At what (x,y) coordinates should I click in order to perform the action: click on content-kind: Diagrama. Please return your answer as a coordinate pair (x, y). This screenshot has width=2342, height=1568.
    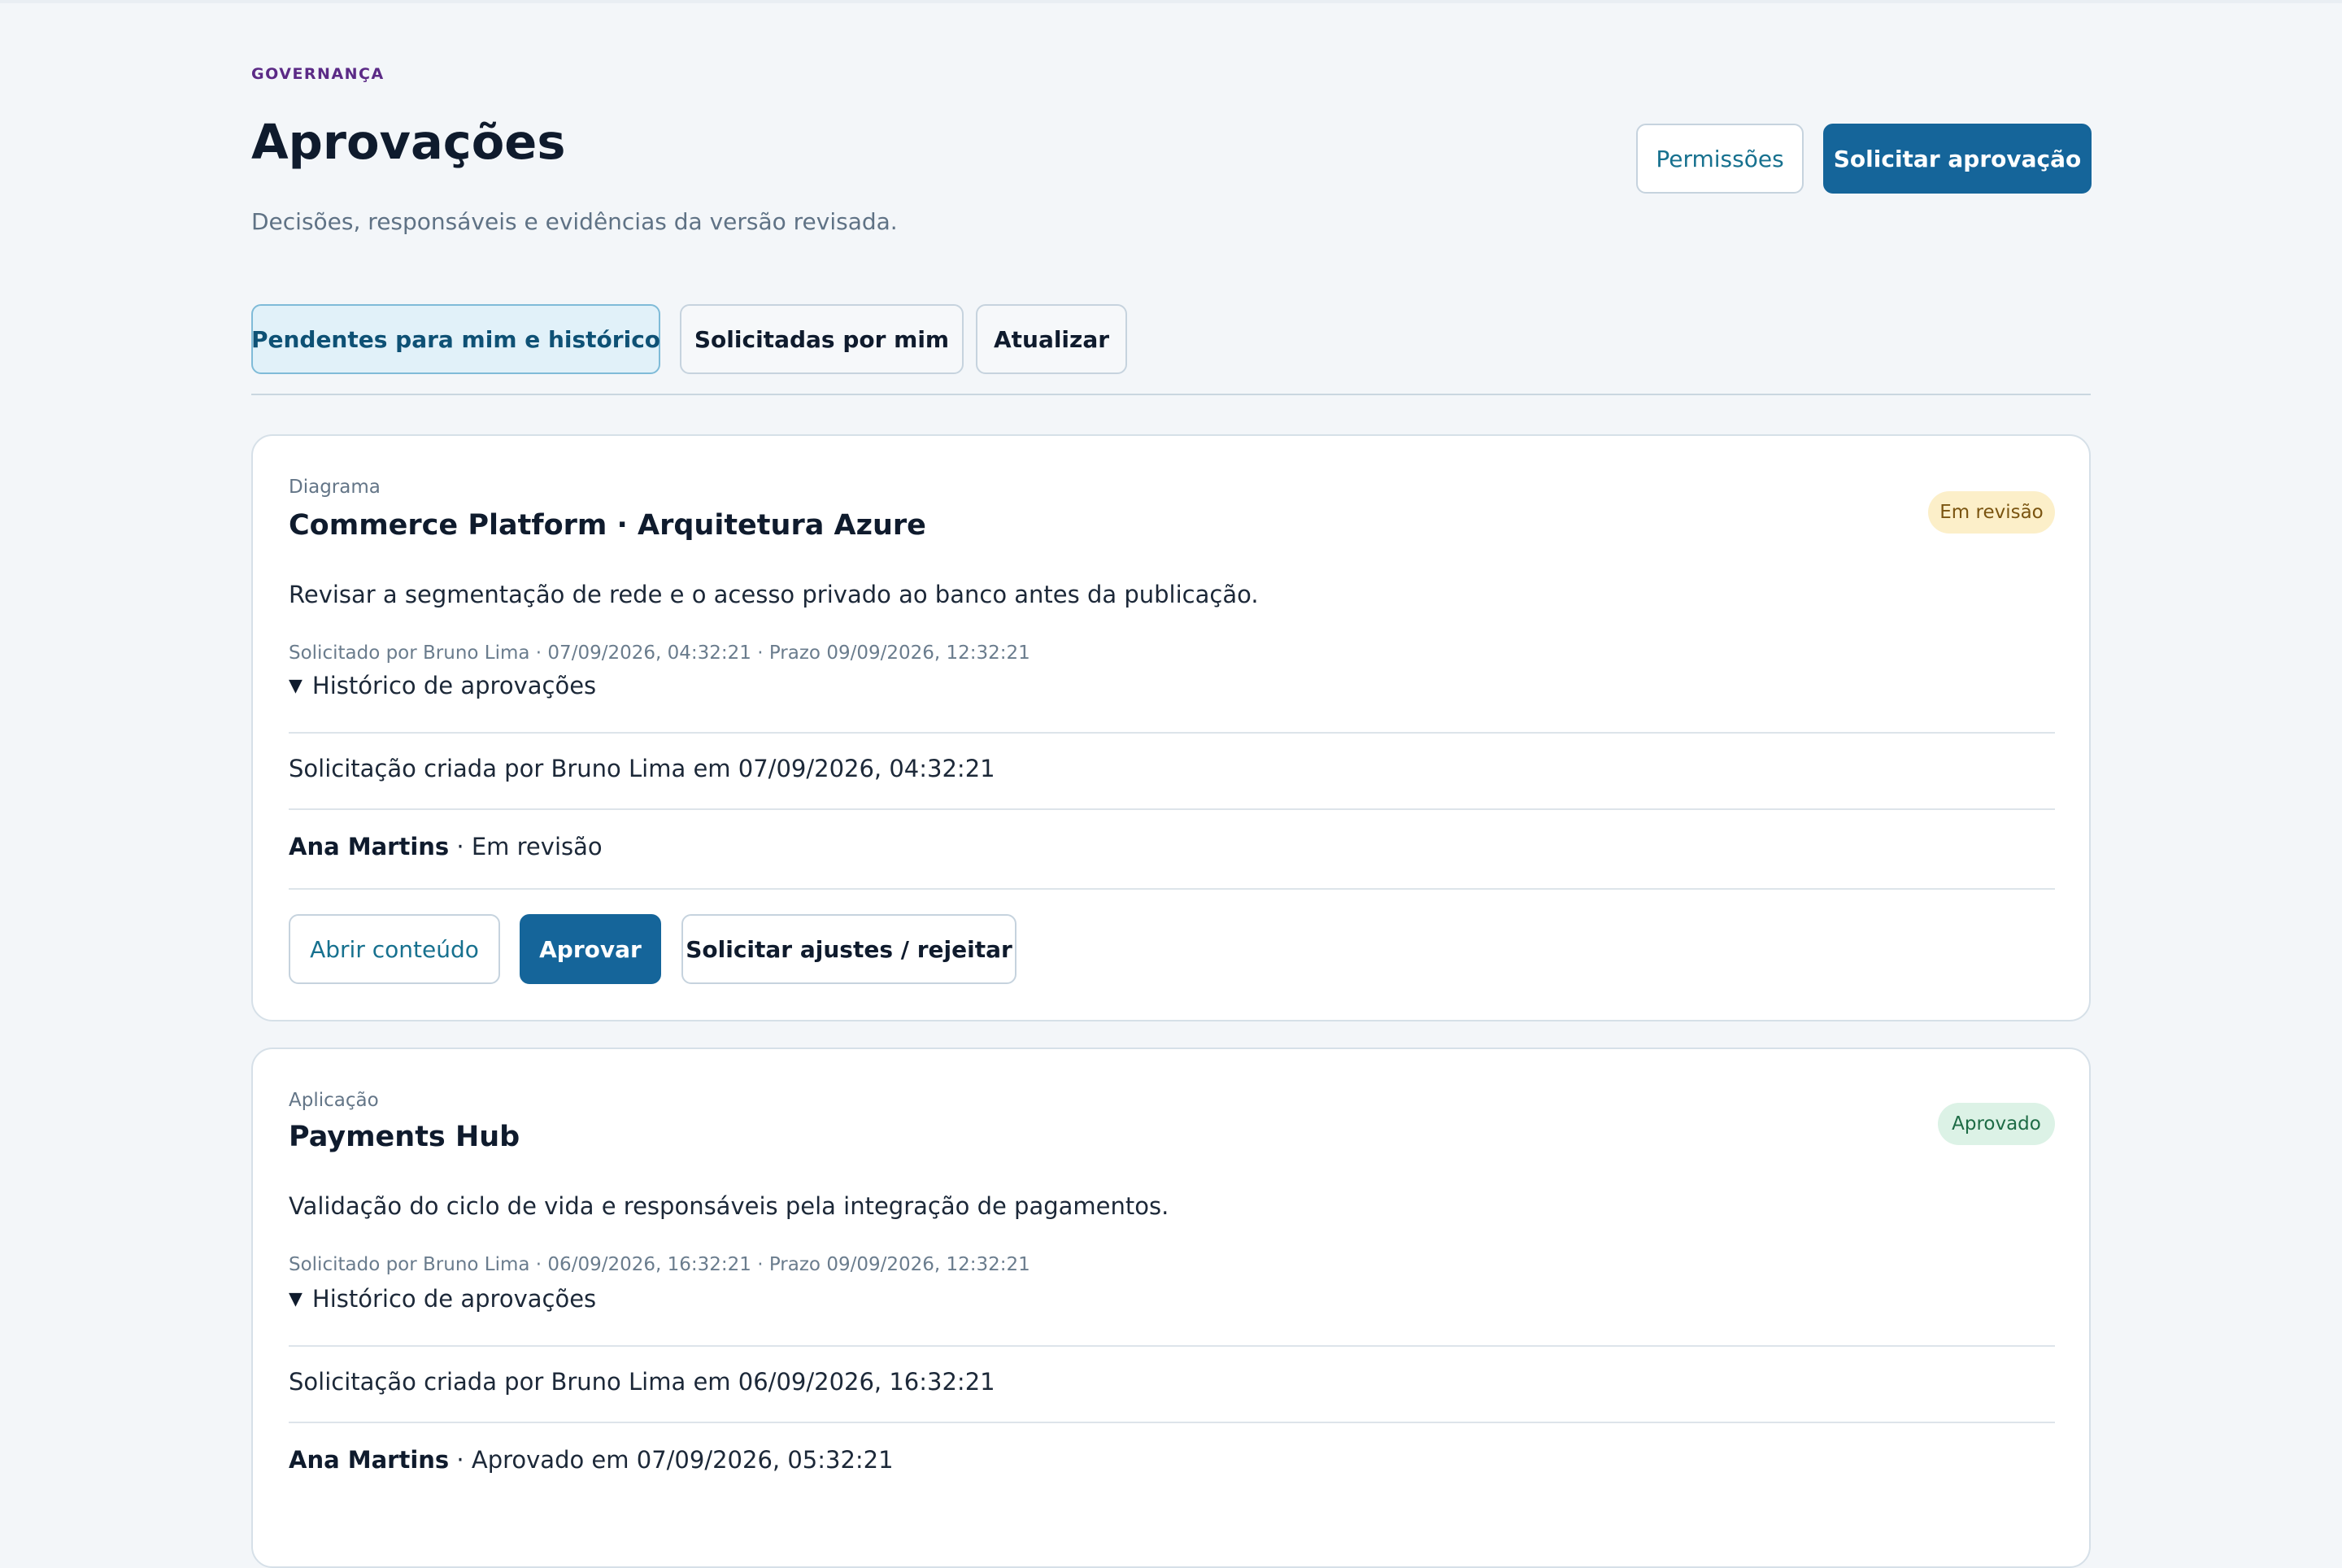
    Looking at the image, I should click on (335, 487).